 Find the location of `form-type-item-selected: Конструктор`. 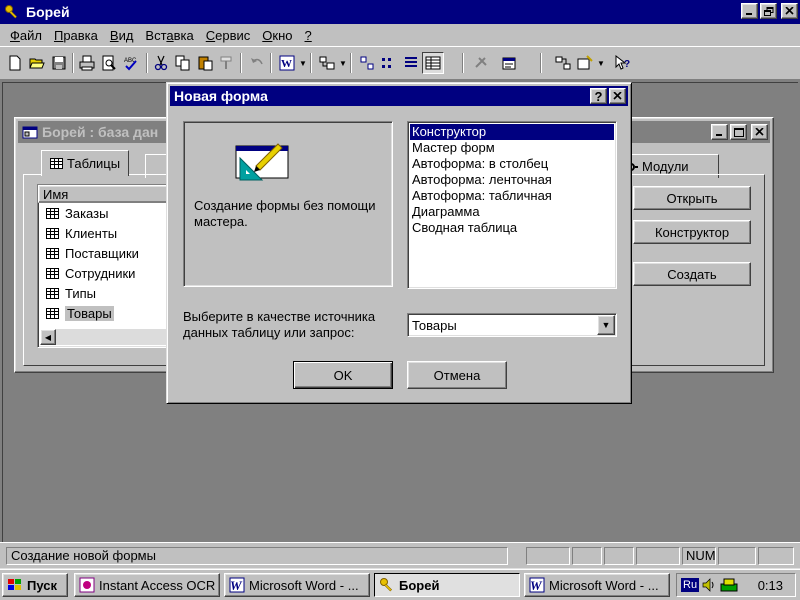

form-type-item-selected: Конструктор is located at coordinates (512, 132).